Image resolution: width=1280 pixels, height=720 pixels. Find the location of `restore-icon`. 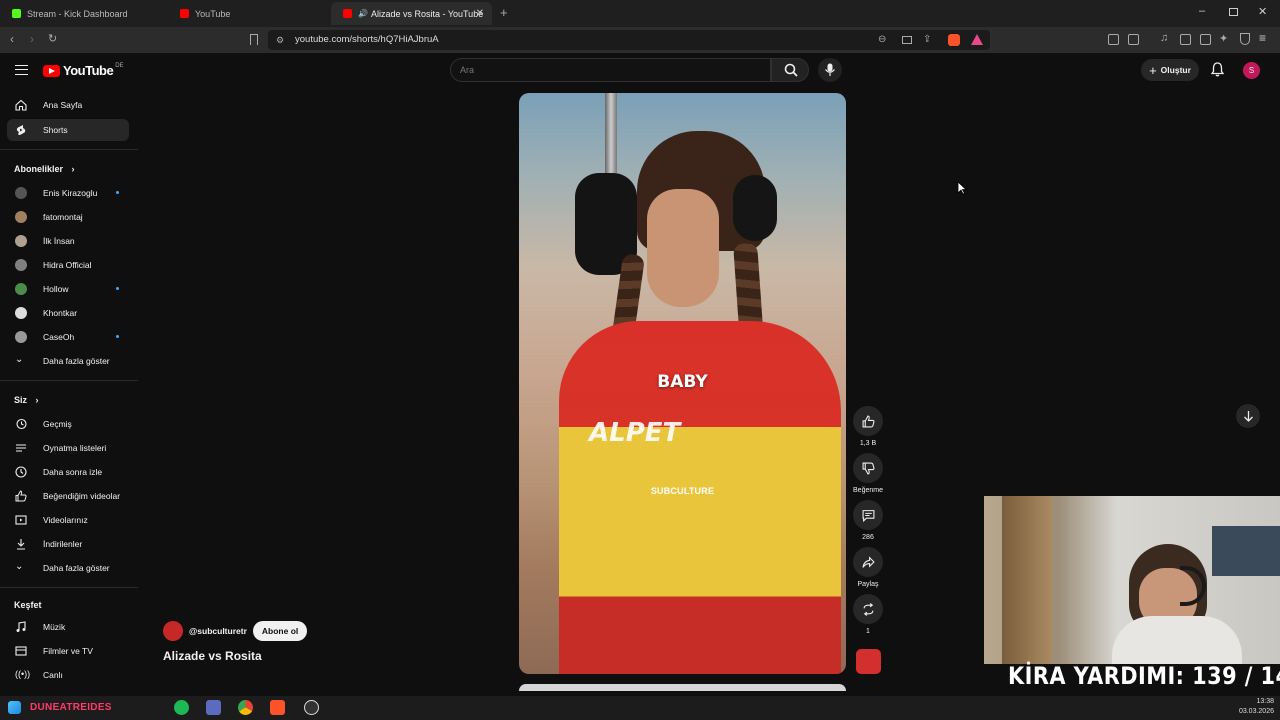

restore-icon is located at coordinates (1233, 12).